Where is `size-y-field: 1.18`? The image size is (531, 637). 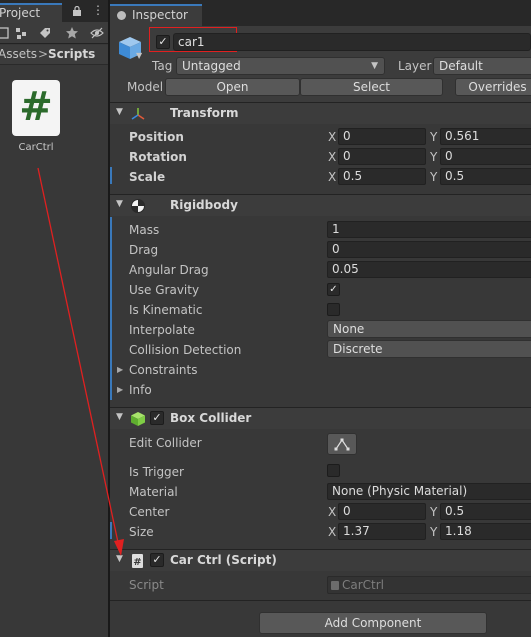 size-y-field: 1.18 is located at coordinates (485, 531).